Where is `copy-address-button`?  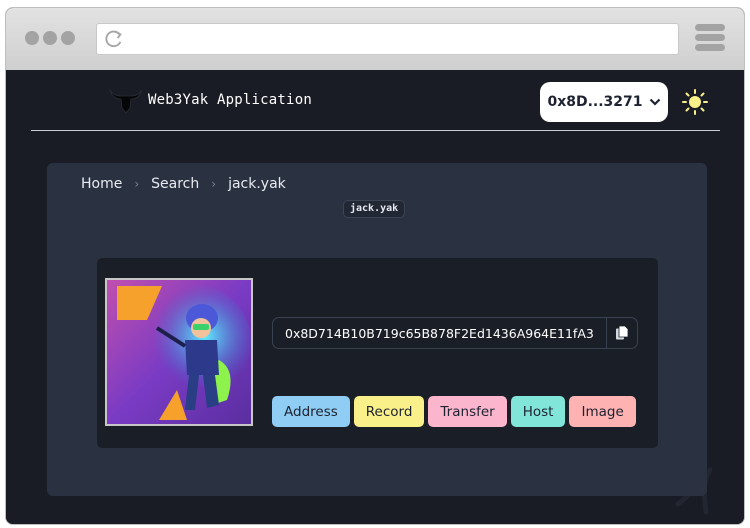 copy-address-button is located at coordinates (621, 333).